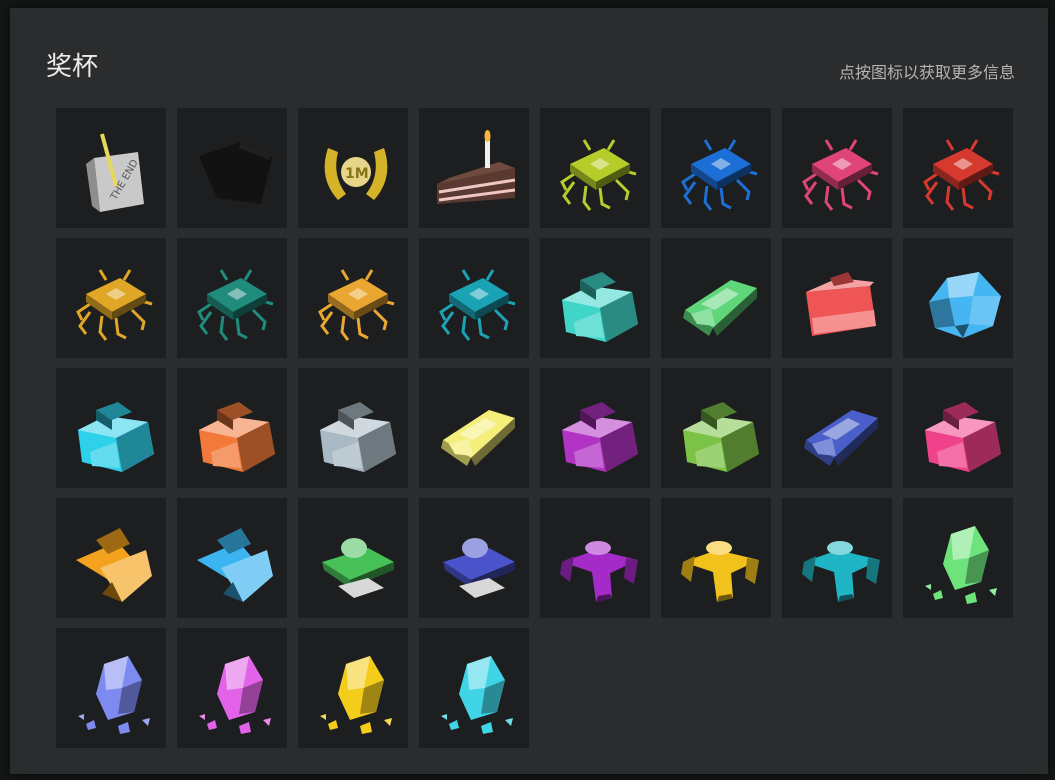 The image size is (1055, 780). What do you see at coordinates (926, 72) in the screenshot?
I see `hint-text: 点按图标以获取更多信息` at bounding box center [926, 72].